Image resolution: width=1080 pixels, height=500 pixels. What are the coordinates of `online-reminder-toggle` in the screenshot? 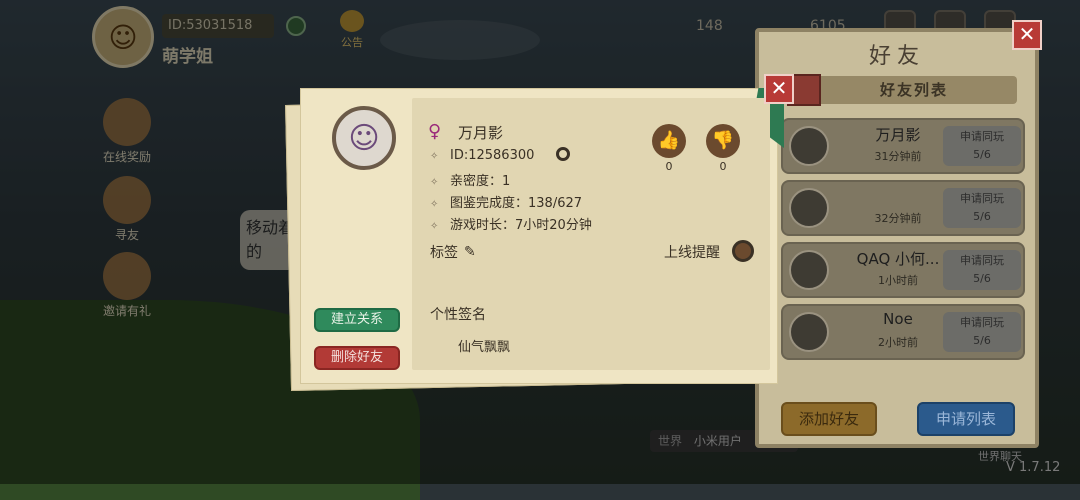 It's located at (743, 251).